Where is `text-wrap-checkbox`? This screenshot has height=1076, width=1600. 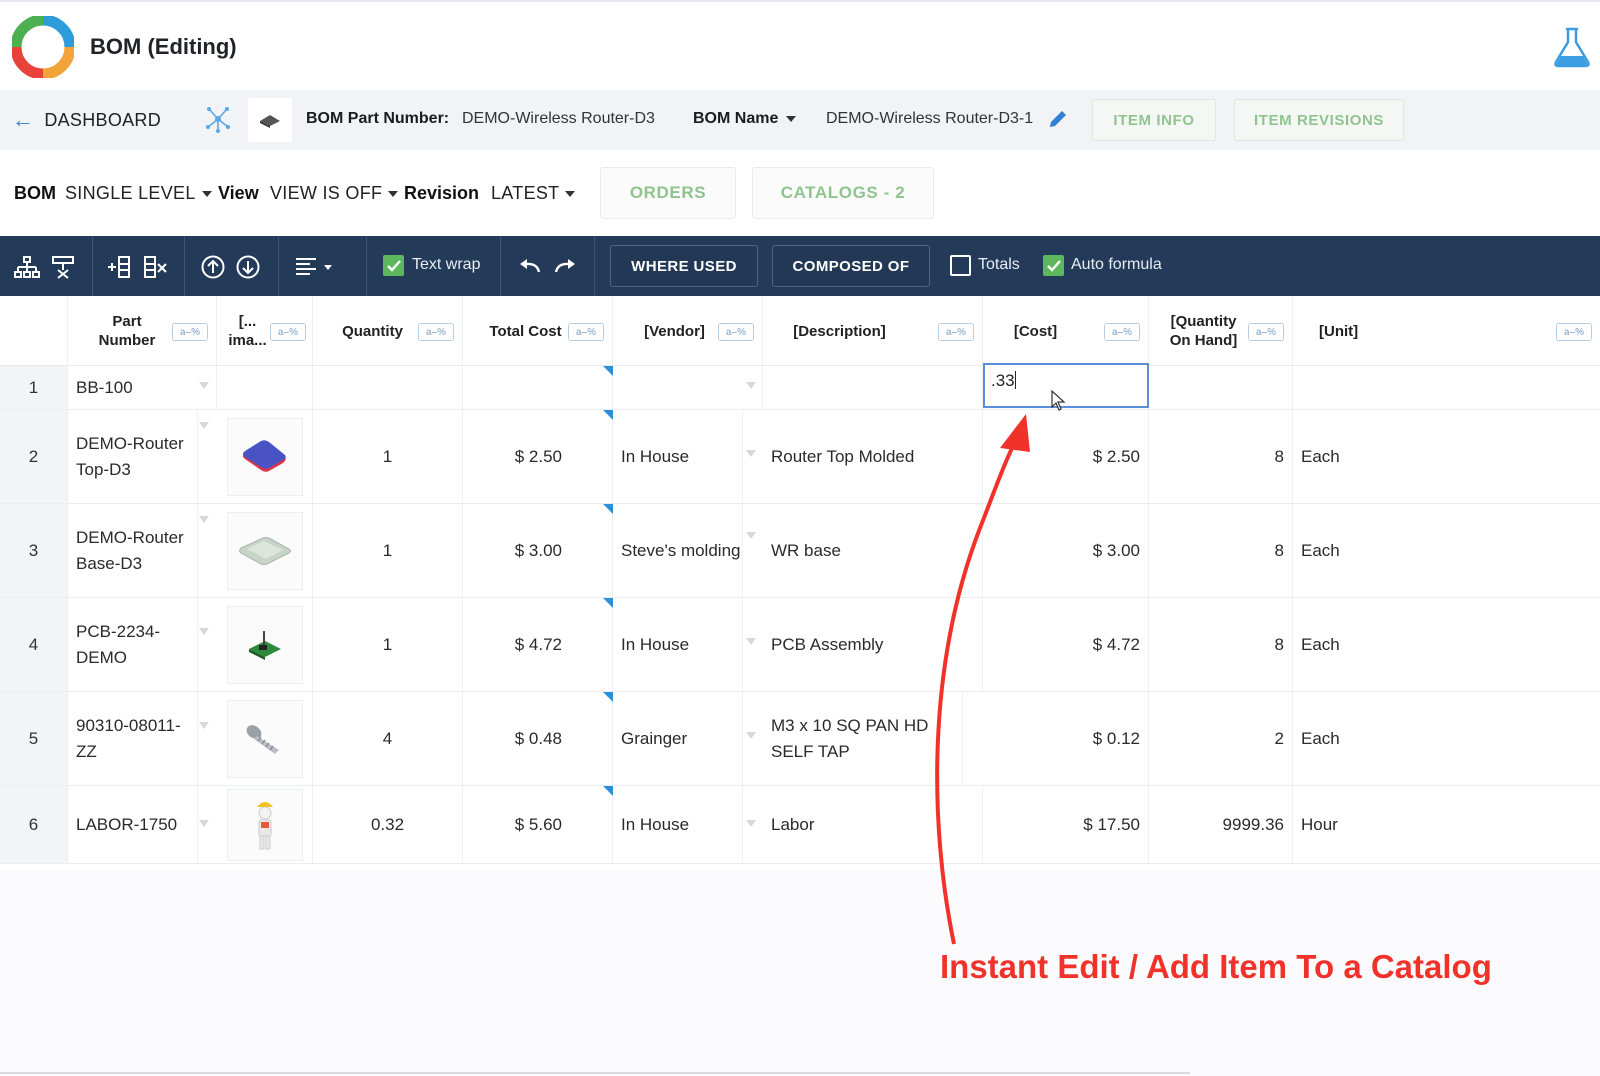
text-wrap-checkbox is located at coordinates (393, 265).